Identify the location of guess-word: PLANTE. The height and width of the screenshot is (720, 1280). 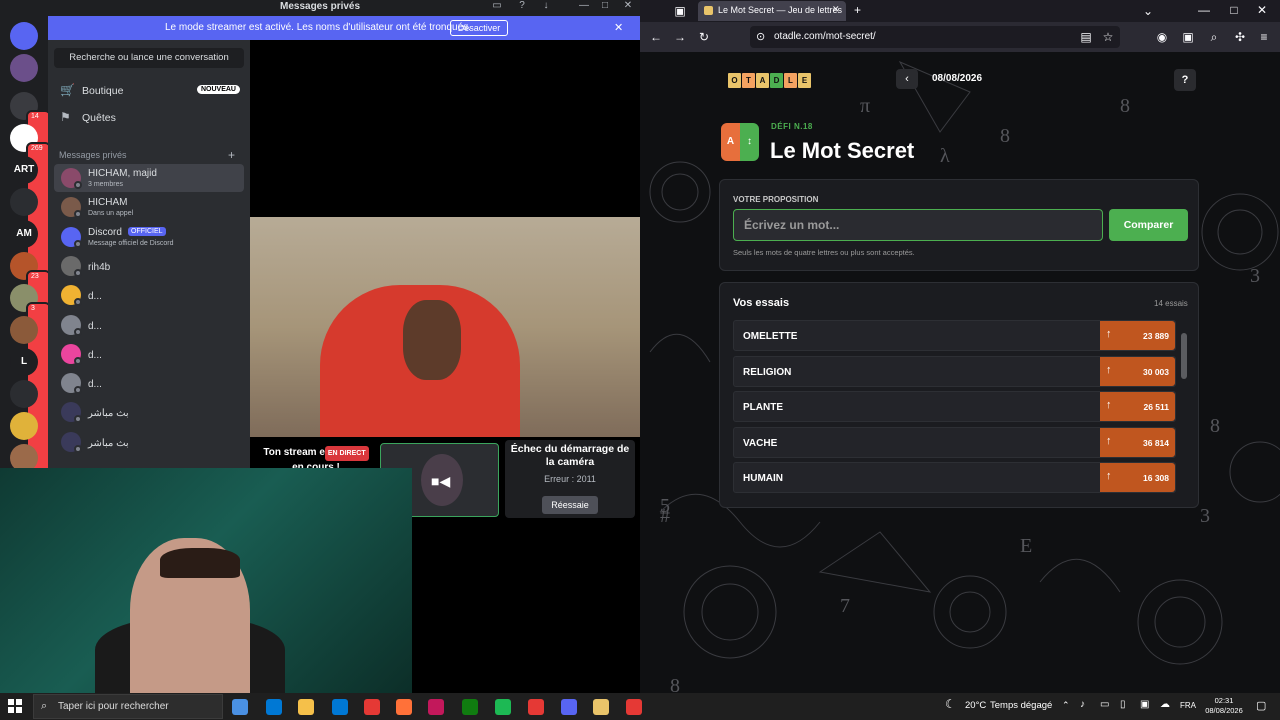
(763, 407).